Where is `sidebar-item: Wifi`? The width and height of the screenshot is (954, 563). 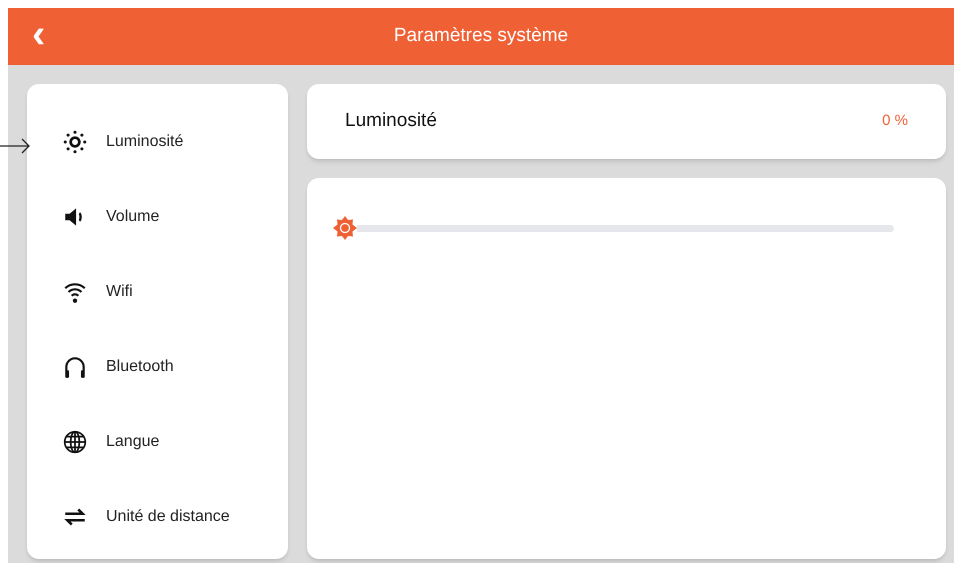
sidebar-item: Wifi is located at coordinates (175, 292).